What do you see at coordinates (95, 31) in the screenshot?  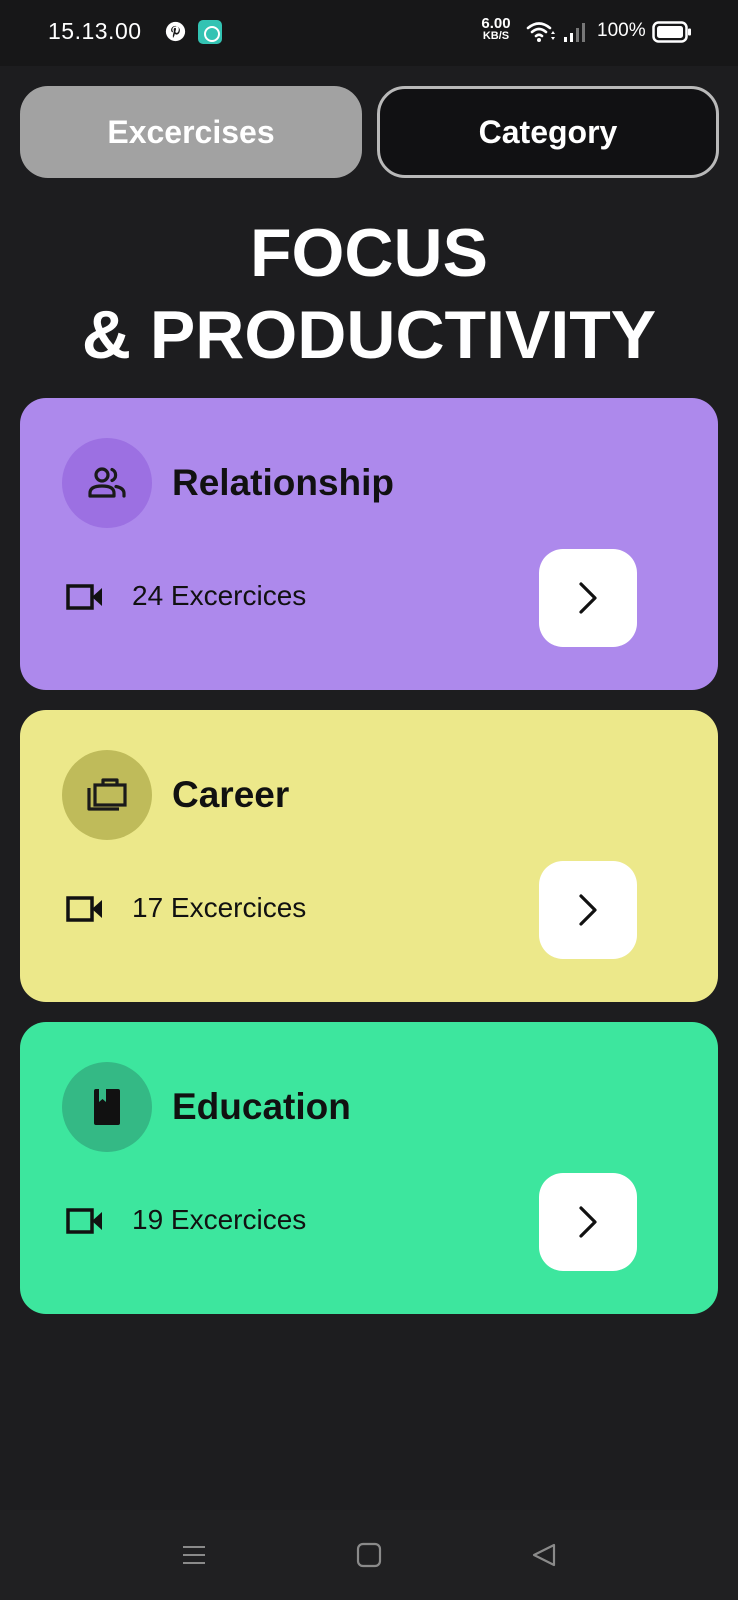 I see `status-time: 15.13.00` at bounding box center [95, 31].